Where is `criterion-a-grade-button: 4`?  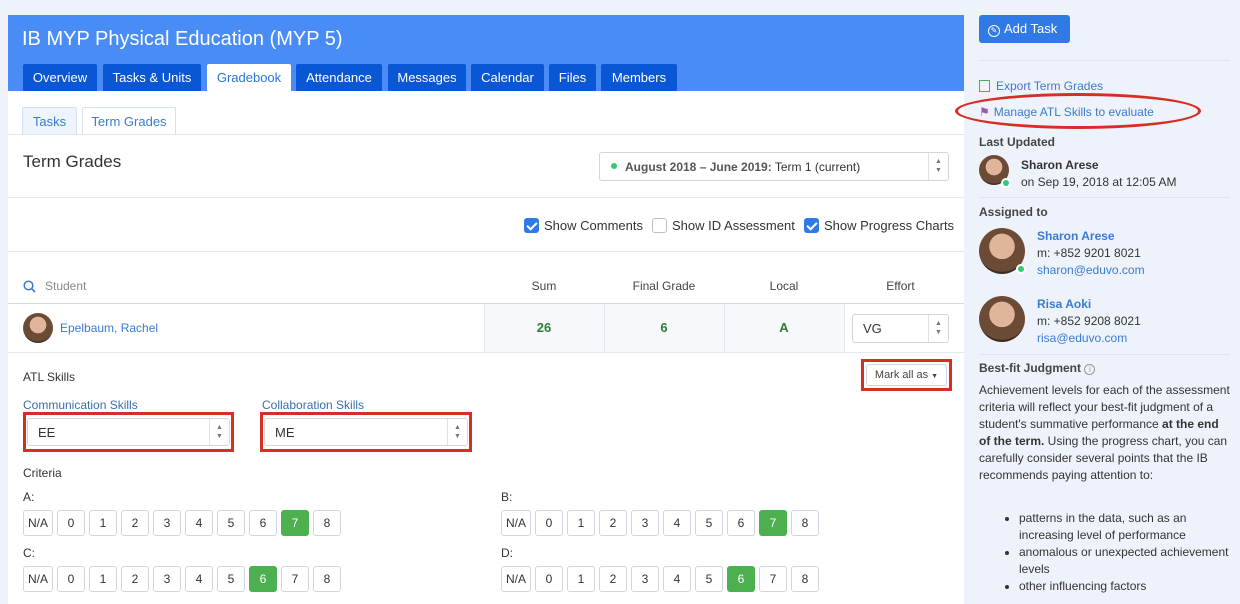
criterion-a-grade-button: 4 is located at coordinates (199, 523).